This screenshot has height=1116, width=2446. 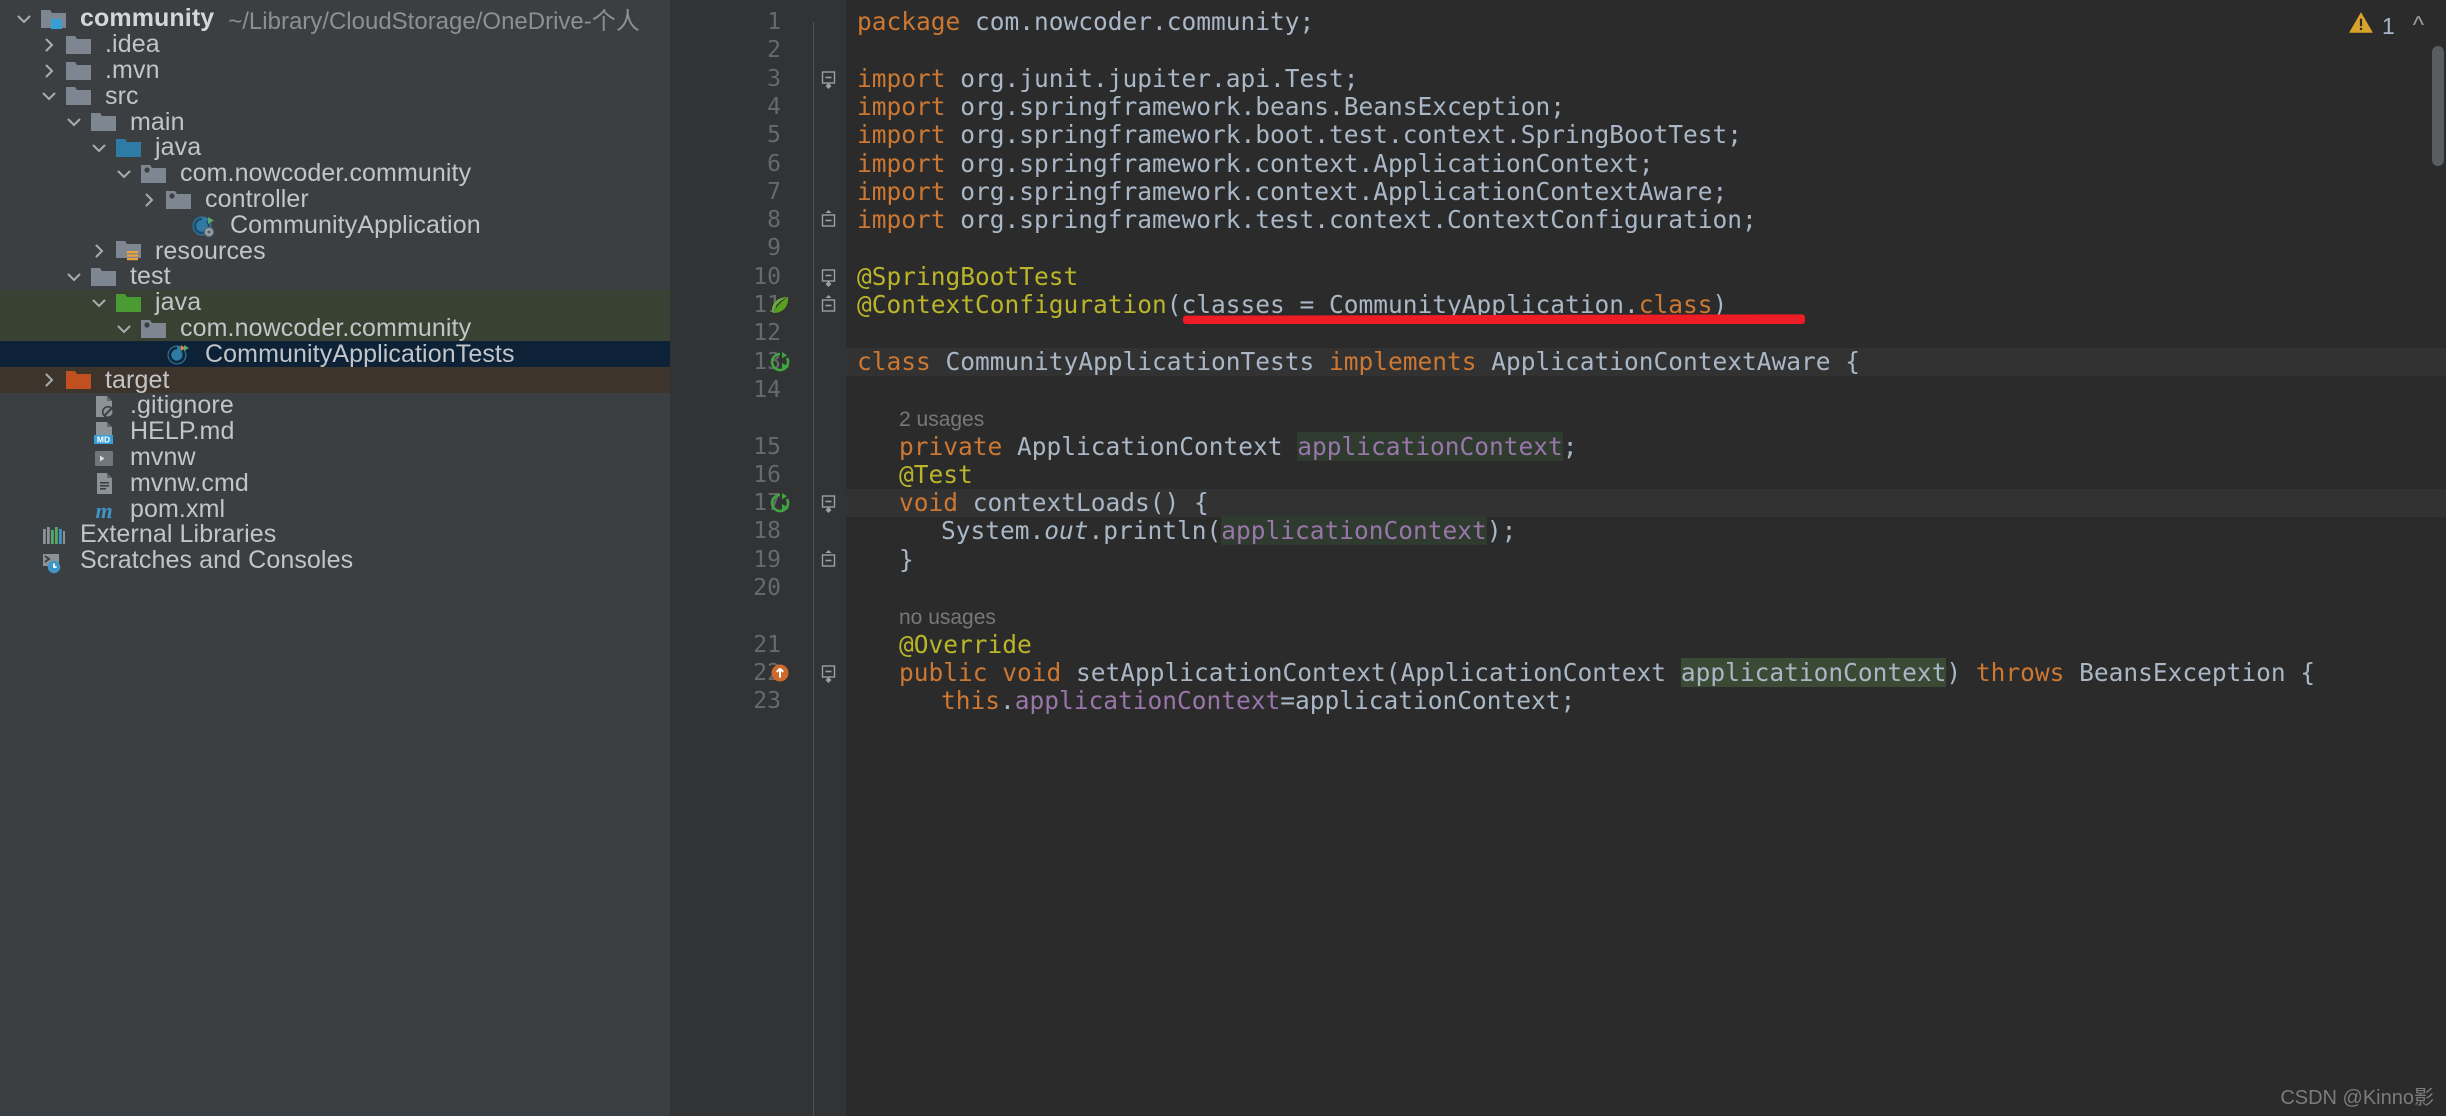 What do you see at coordinates (767, 588) in the screenshot?
I see `line-number: 20` at bounding box center [767, 588].